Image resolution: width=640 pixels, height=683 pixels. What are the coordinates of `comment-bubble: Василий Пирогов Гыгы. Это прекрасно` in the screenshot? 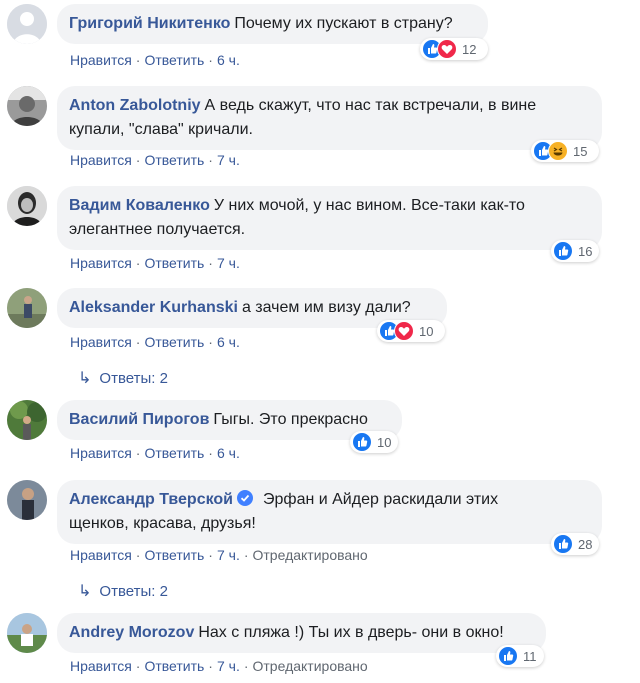 It's located at (229, 420).